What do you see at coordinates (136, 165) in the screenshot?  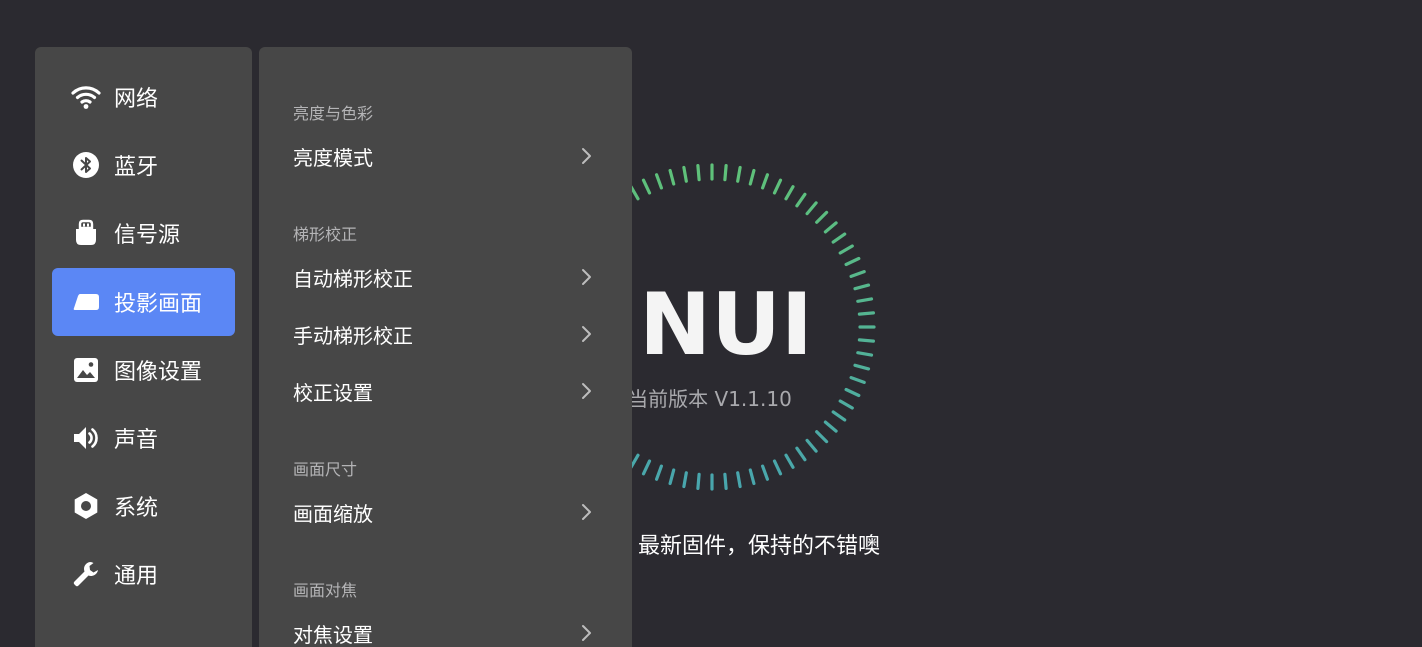 I see `sidebar-item-label: 蓝牙` at bounding box center [136, 165].